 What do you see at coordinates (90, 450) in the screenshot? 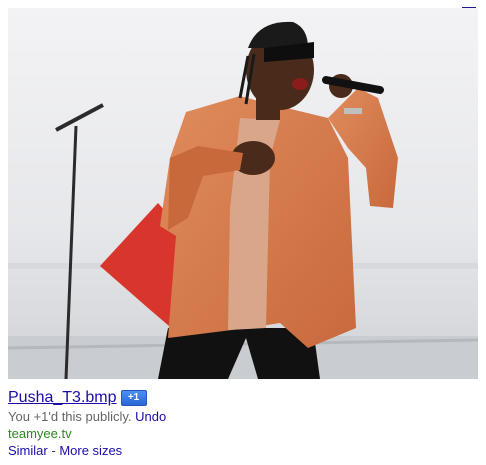
I see `more-sizes-link: More sizes` at bounding box center [90, 450].